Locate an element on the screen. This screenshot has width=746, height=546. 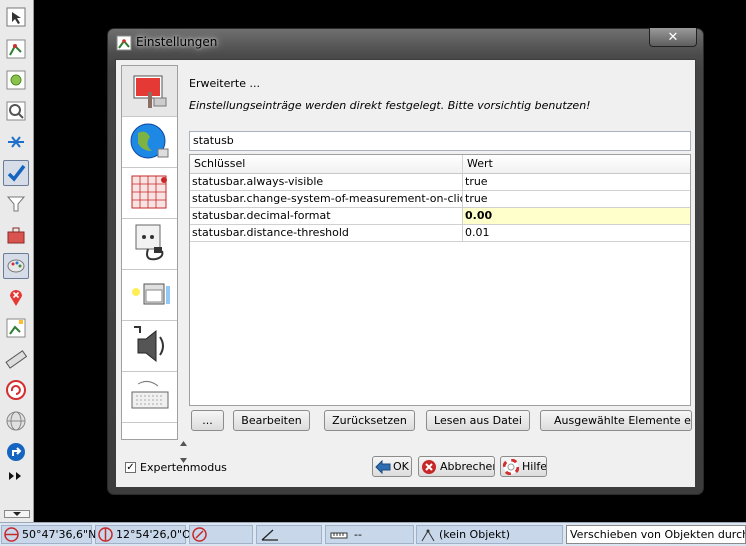
category-projection is located at coordinates (149, 193).